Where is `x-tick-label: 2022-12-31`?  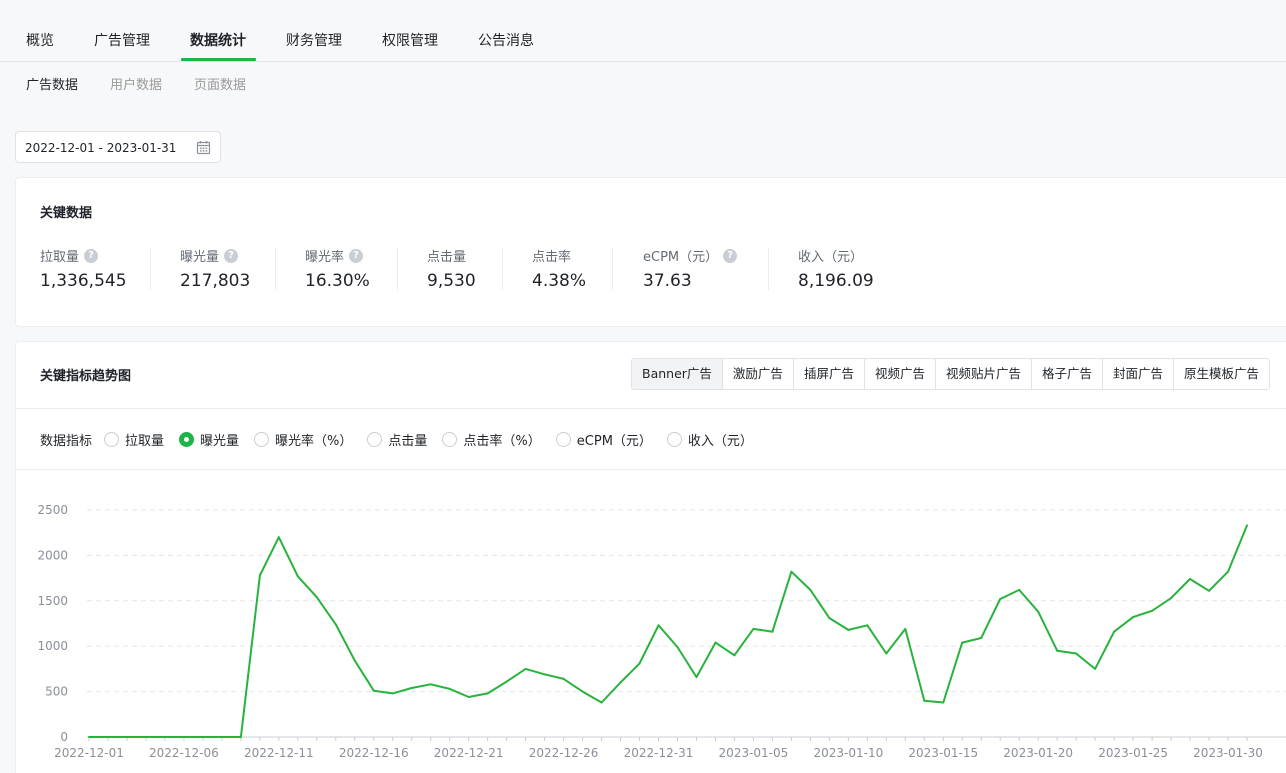
x-tick-label: 2022-12-31 is located at coordinates (659, 753).